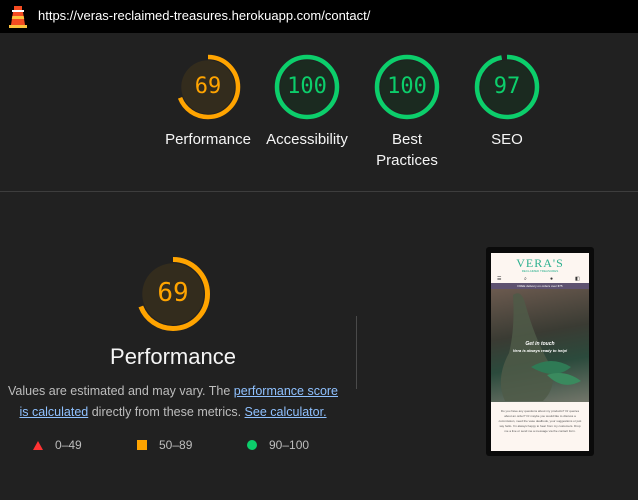 The image size is (638, 500). I want to click on legend-average: 50–89, so click(164, 445).